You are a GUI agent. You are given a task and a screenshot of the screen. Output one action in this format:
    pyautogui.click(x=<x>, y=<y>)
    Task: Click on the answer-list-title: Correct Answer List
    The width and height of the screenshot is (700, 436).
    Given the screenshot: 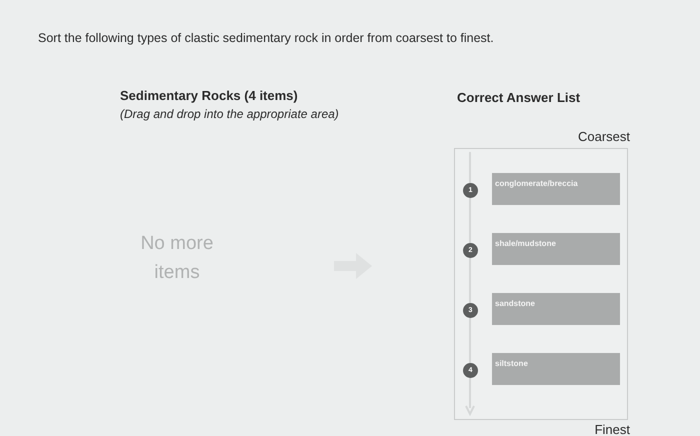 What is the action you would take?
    pyautogui.click(x=518, y=97)
    